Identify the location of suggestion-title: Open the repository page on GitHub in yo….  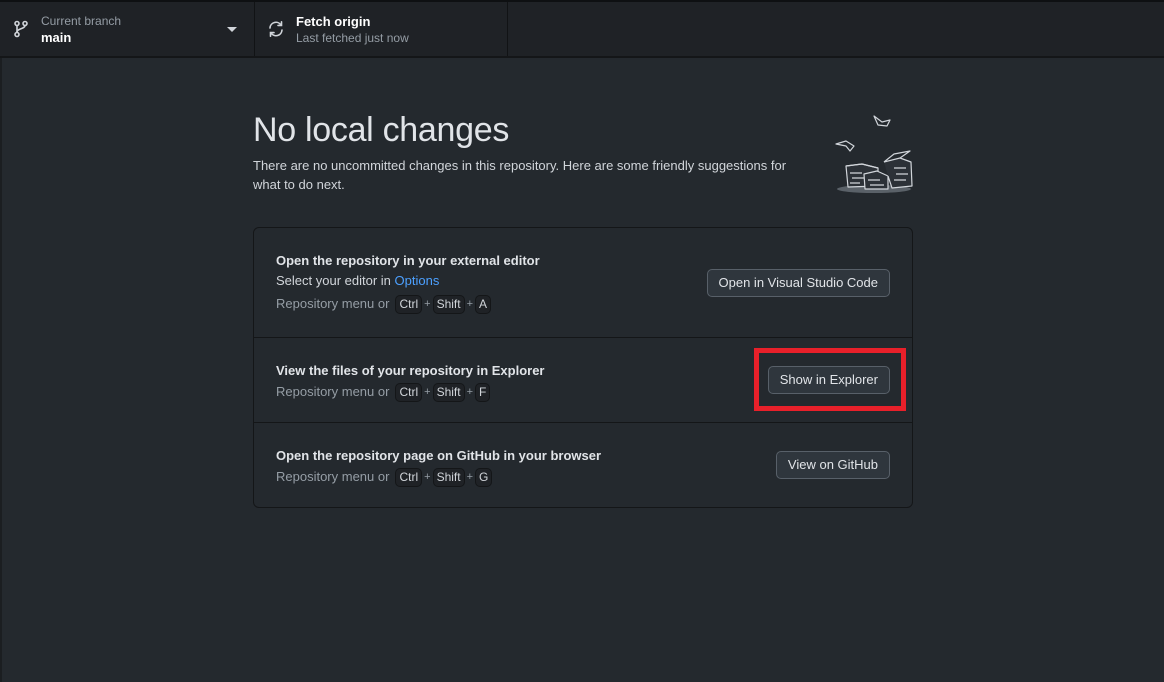
(439, 455).